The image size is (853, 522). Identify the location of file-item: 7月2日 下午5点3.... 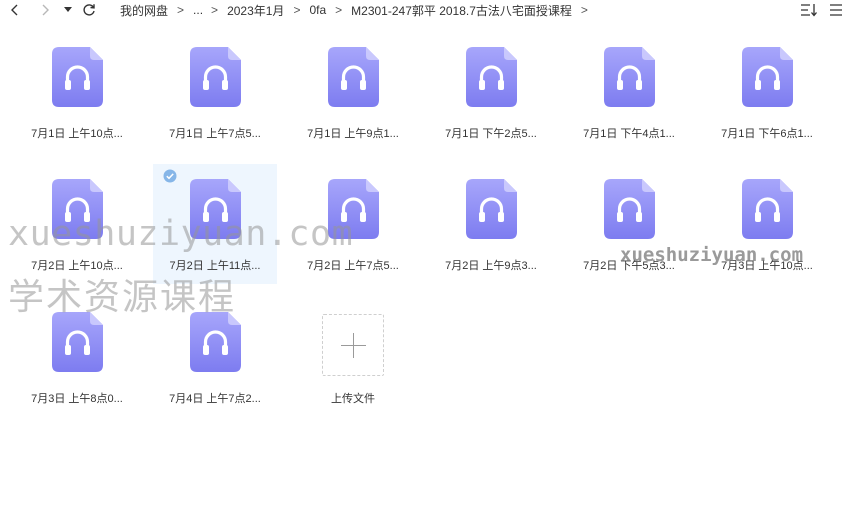
(629, 224).